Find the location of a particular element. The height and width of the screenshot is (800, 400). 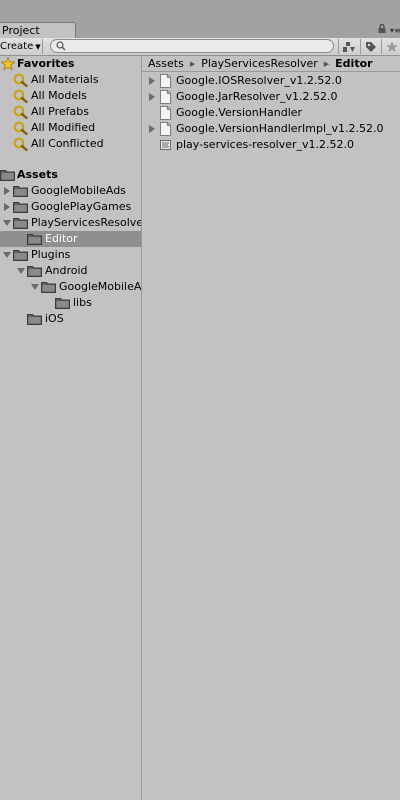

tree-item: GooglePlayGames is located at coordinates (70, 207).